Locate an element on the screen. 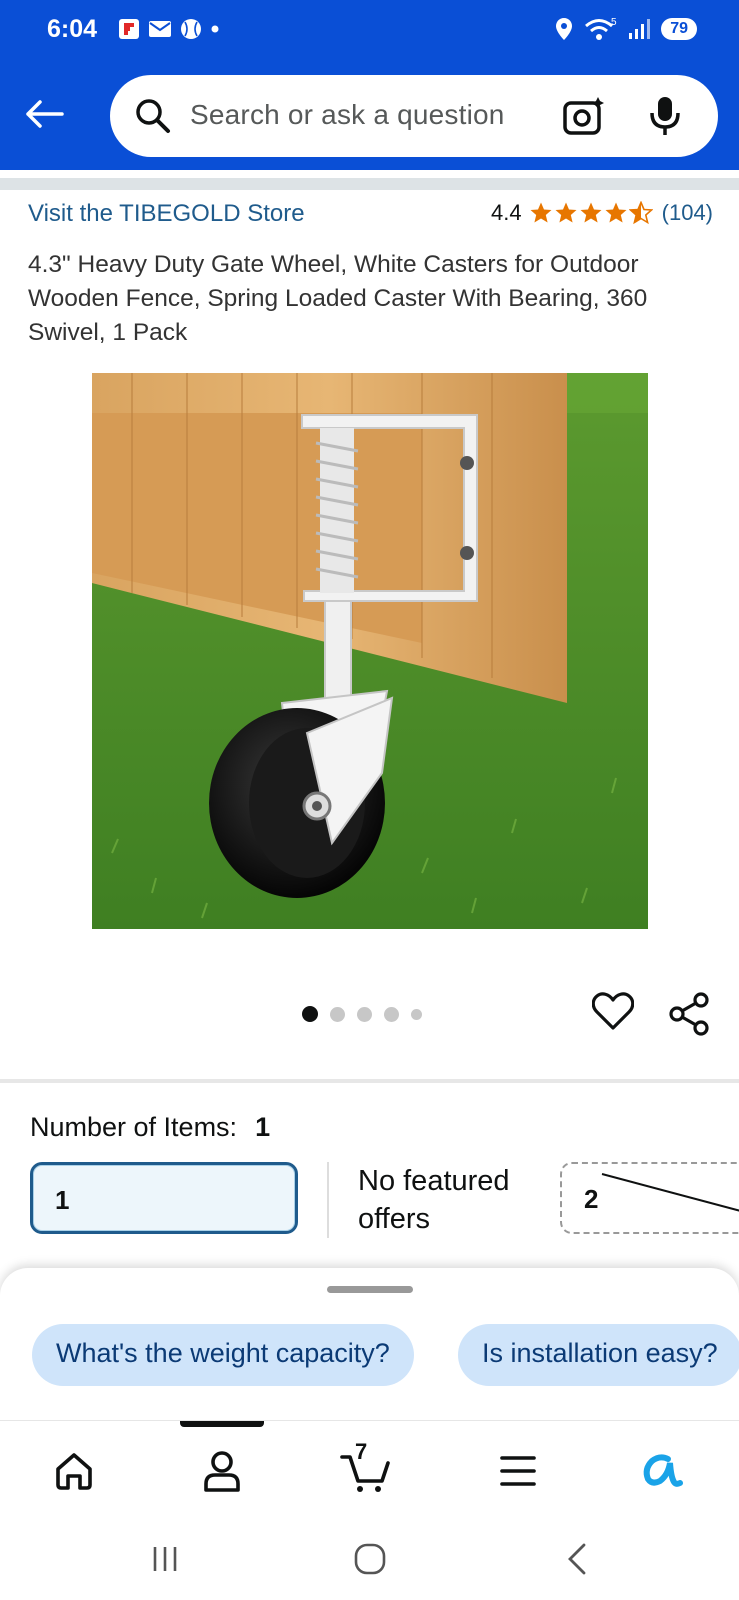  search-input: Search or ask a question is located at coordinates (347, 115).